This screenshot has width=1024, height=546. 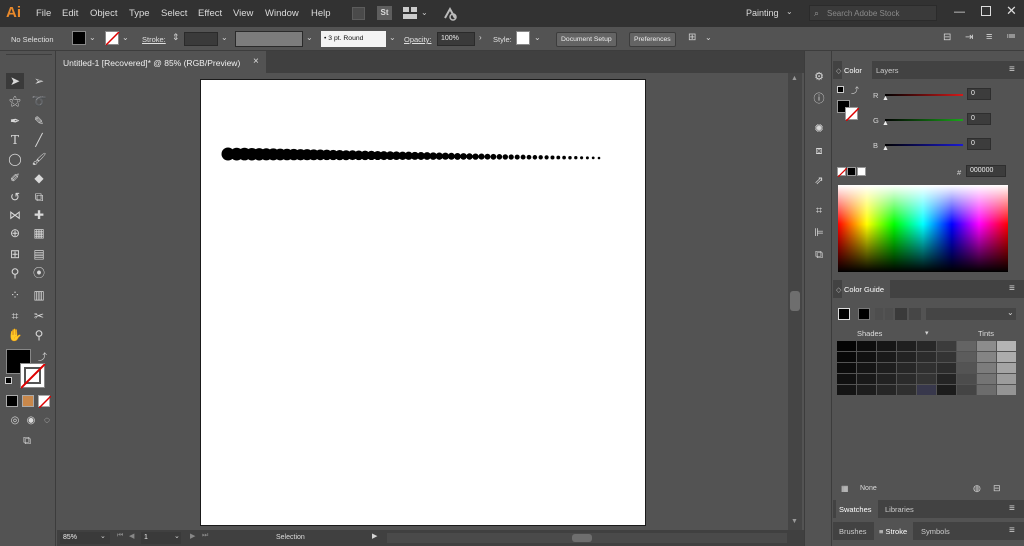 I want to click on scroll-up-icon: ▲, so click(x=794, y=78).